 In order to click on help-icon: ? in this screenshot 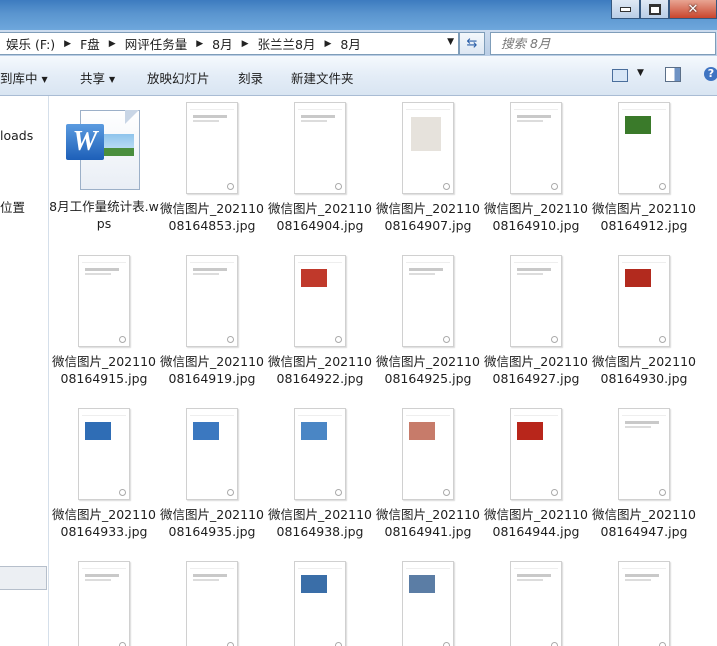, I will do `click(710, 74)`.